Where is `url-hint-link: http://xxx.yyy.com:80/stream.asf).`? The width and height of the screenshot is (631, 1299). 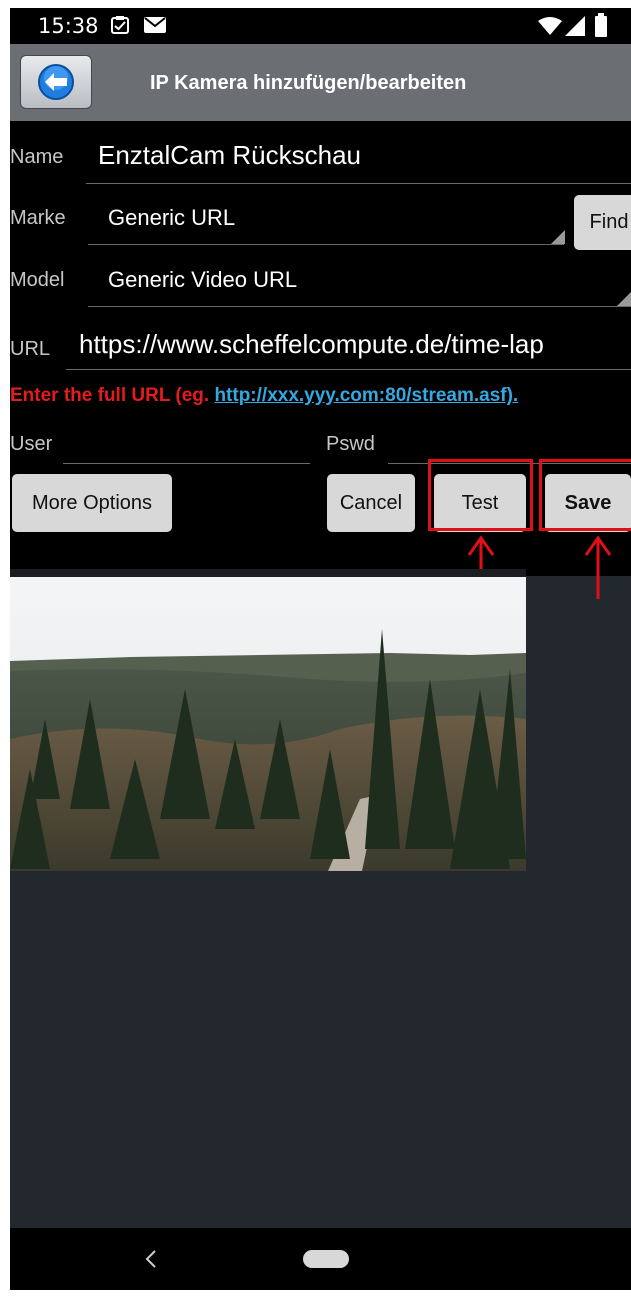
url-hint-link: http://xxx.yyy.com:80/stream.asf). is located at coordinates (366, 395).